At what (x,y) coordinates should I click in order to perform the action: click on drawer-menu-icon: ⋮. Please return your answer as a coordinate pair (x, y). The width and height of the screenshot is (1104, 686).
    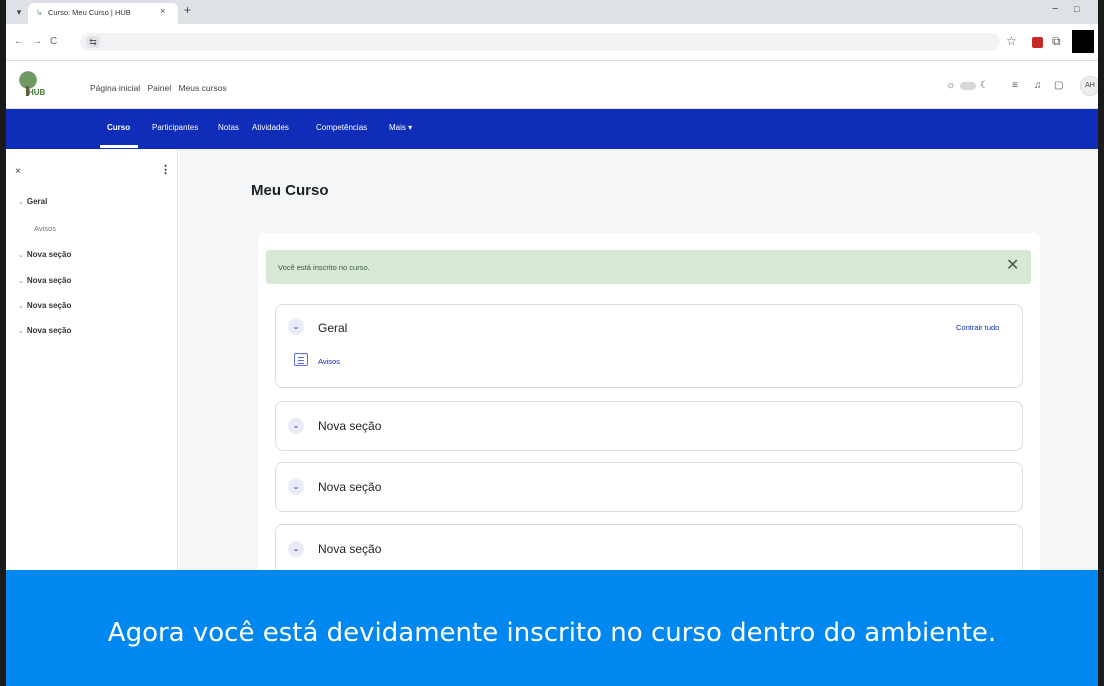
    Looking at the image, I should click on (165, 169).